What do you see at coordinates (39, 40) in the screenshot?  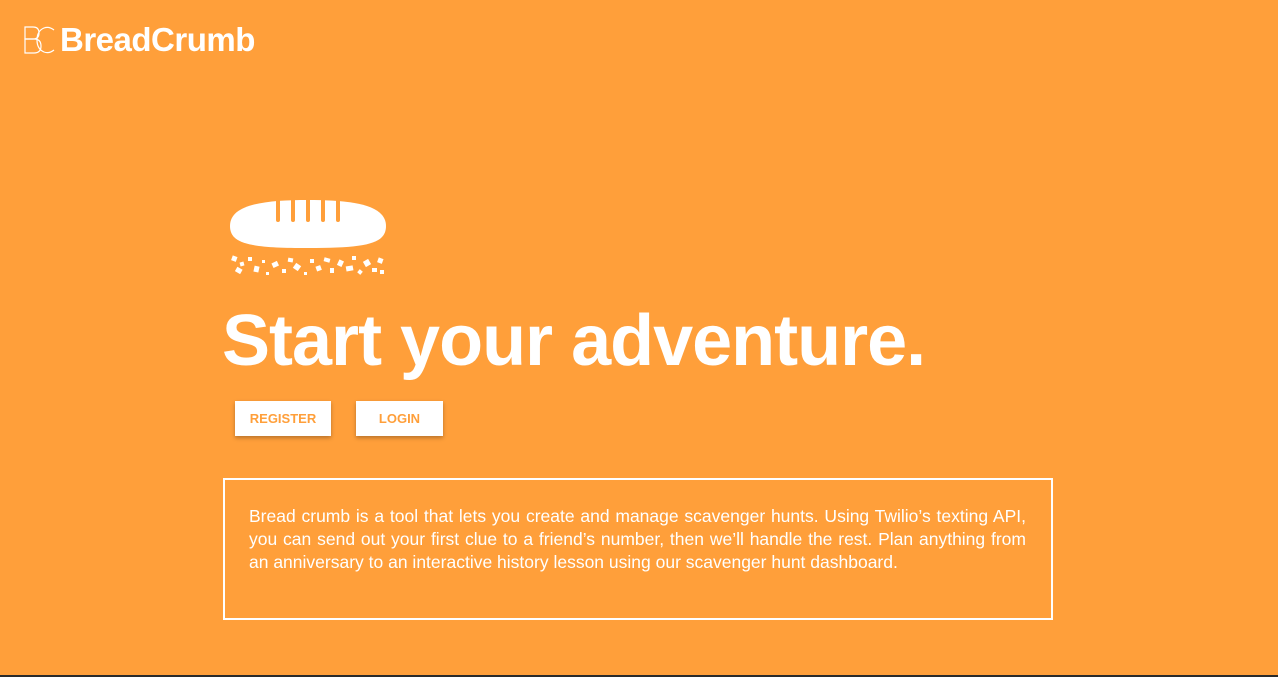 I see `bc-logo-icon` at bounding box center [39, 40].